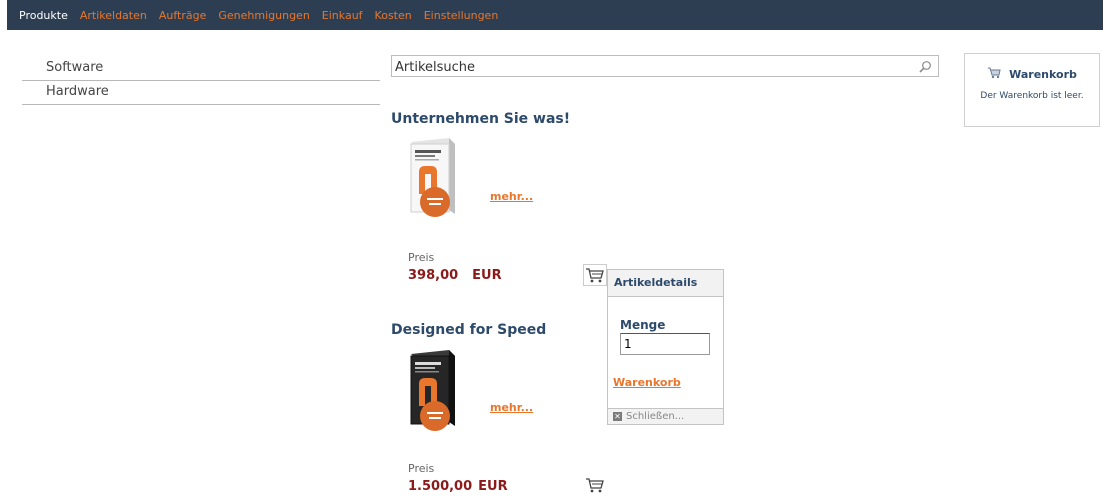 The height and width of the screenshot is (500, 1103). Describe the element at coordinates (342, 15) in the screenshot. I see `nav-item-einkauf: Einkauf` at that location.